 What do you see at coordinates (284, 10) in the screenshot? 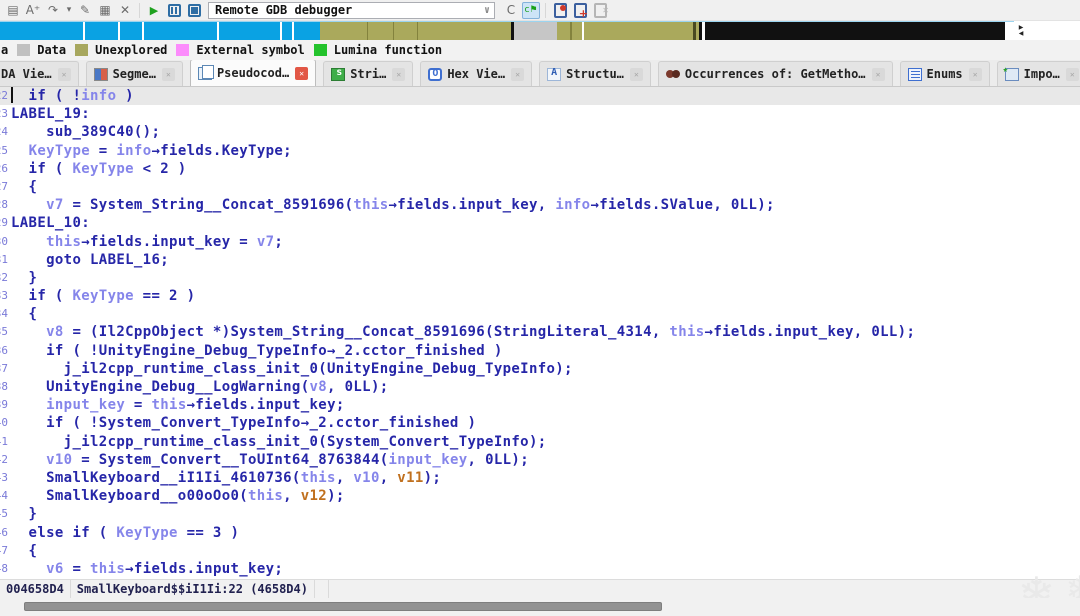
I see `debugger-selector-value: Remote GDB debugger` at bounding box center [284, 10].